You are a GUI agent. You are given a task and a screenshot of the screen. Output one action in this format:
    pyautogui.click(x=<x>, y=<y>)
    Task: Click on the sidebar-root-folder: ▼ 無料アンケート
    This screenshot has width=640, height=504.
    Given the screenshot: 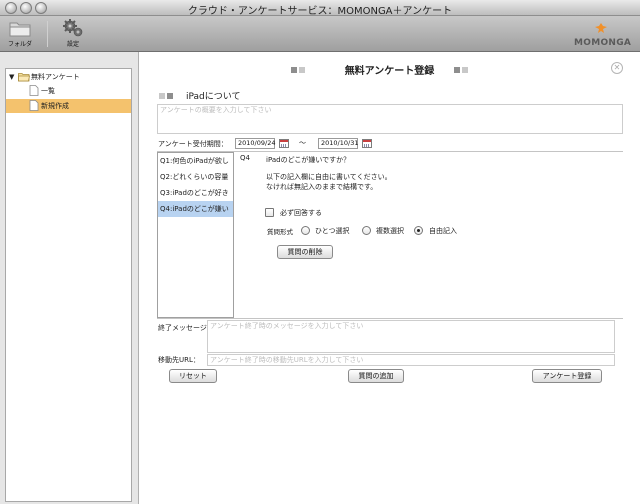 What is the action you would take?
    pyautogui.click(x=68, y=77)
    